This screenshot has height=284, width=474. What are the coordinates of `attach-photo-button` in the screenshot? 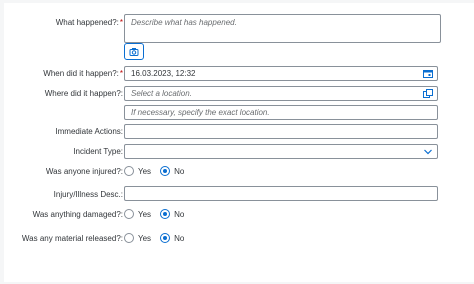 It's located at (134, 51).